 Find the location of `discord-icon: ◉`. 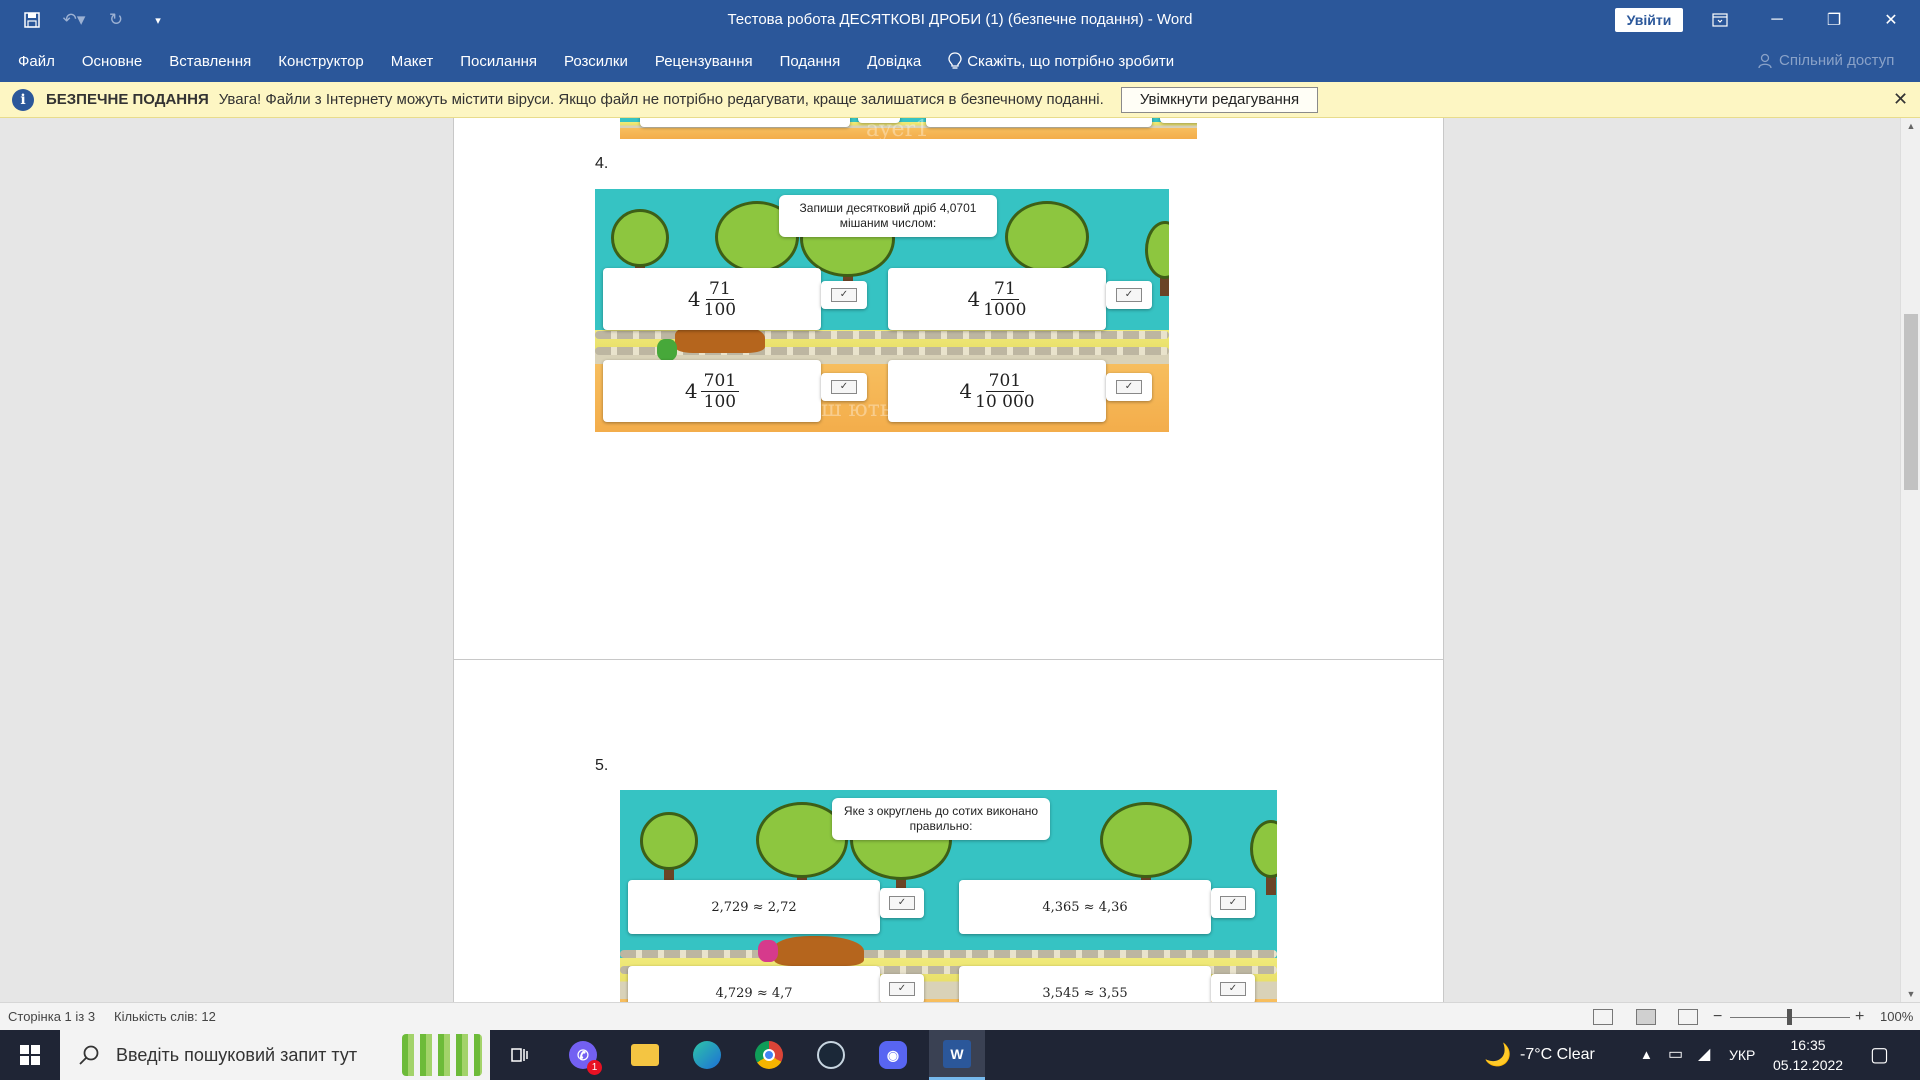

discord-icon: ◉ is located at coordinates (893, 1055).